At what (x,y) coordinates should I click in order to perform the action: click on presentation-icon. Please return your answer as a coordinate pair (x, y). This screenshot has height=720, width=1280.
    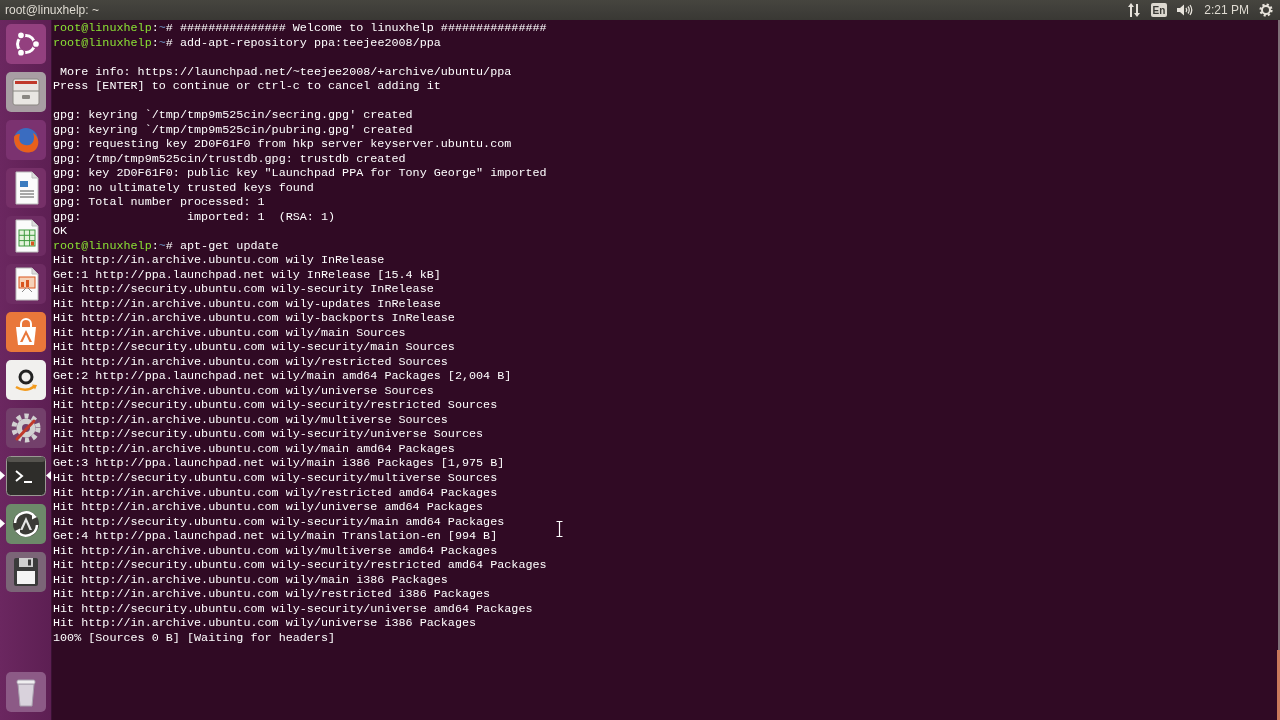
    Looking at the image, I should click on (25, 284).